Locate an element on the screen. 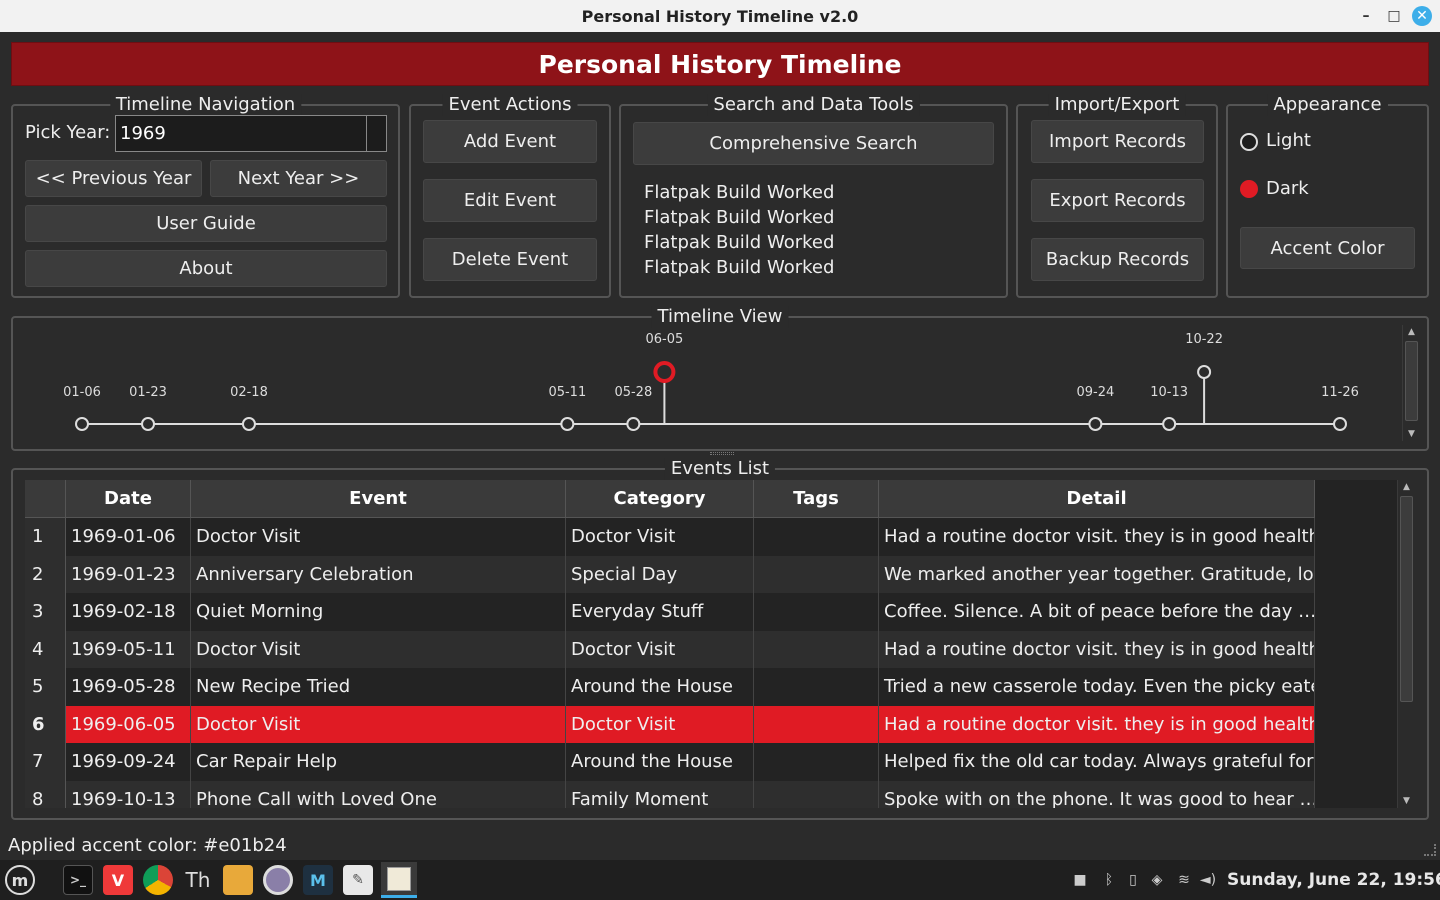  add-event-button: Add Event is located at coordinates (510, 141).